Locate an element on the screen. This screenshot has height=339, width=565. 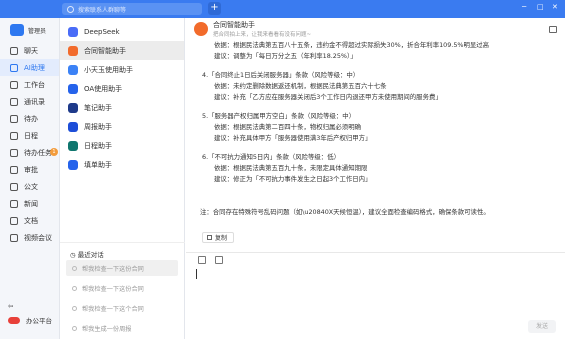
ai-icon is located at coordinates (14, 67).